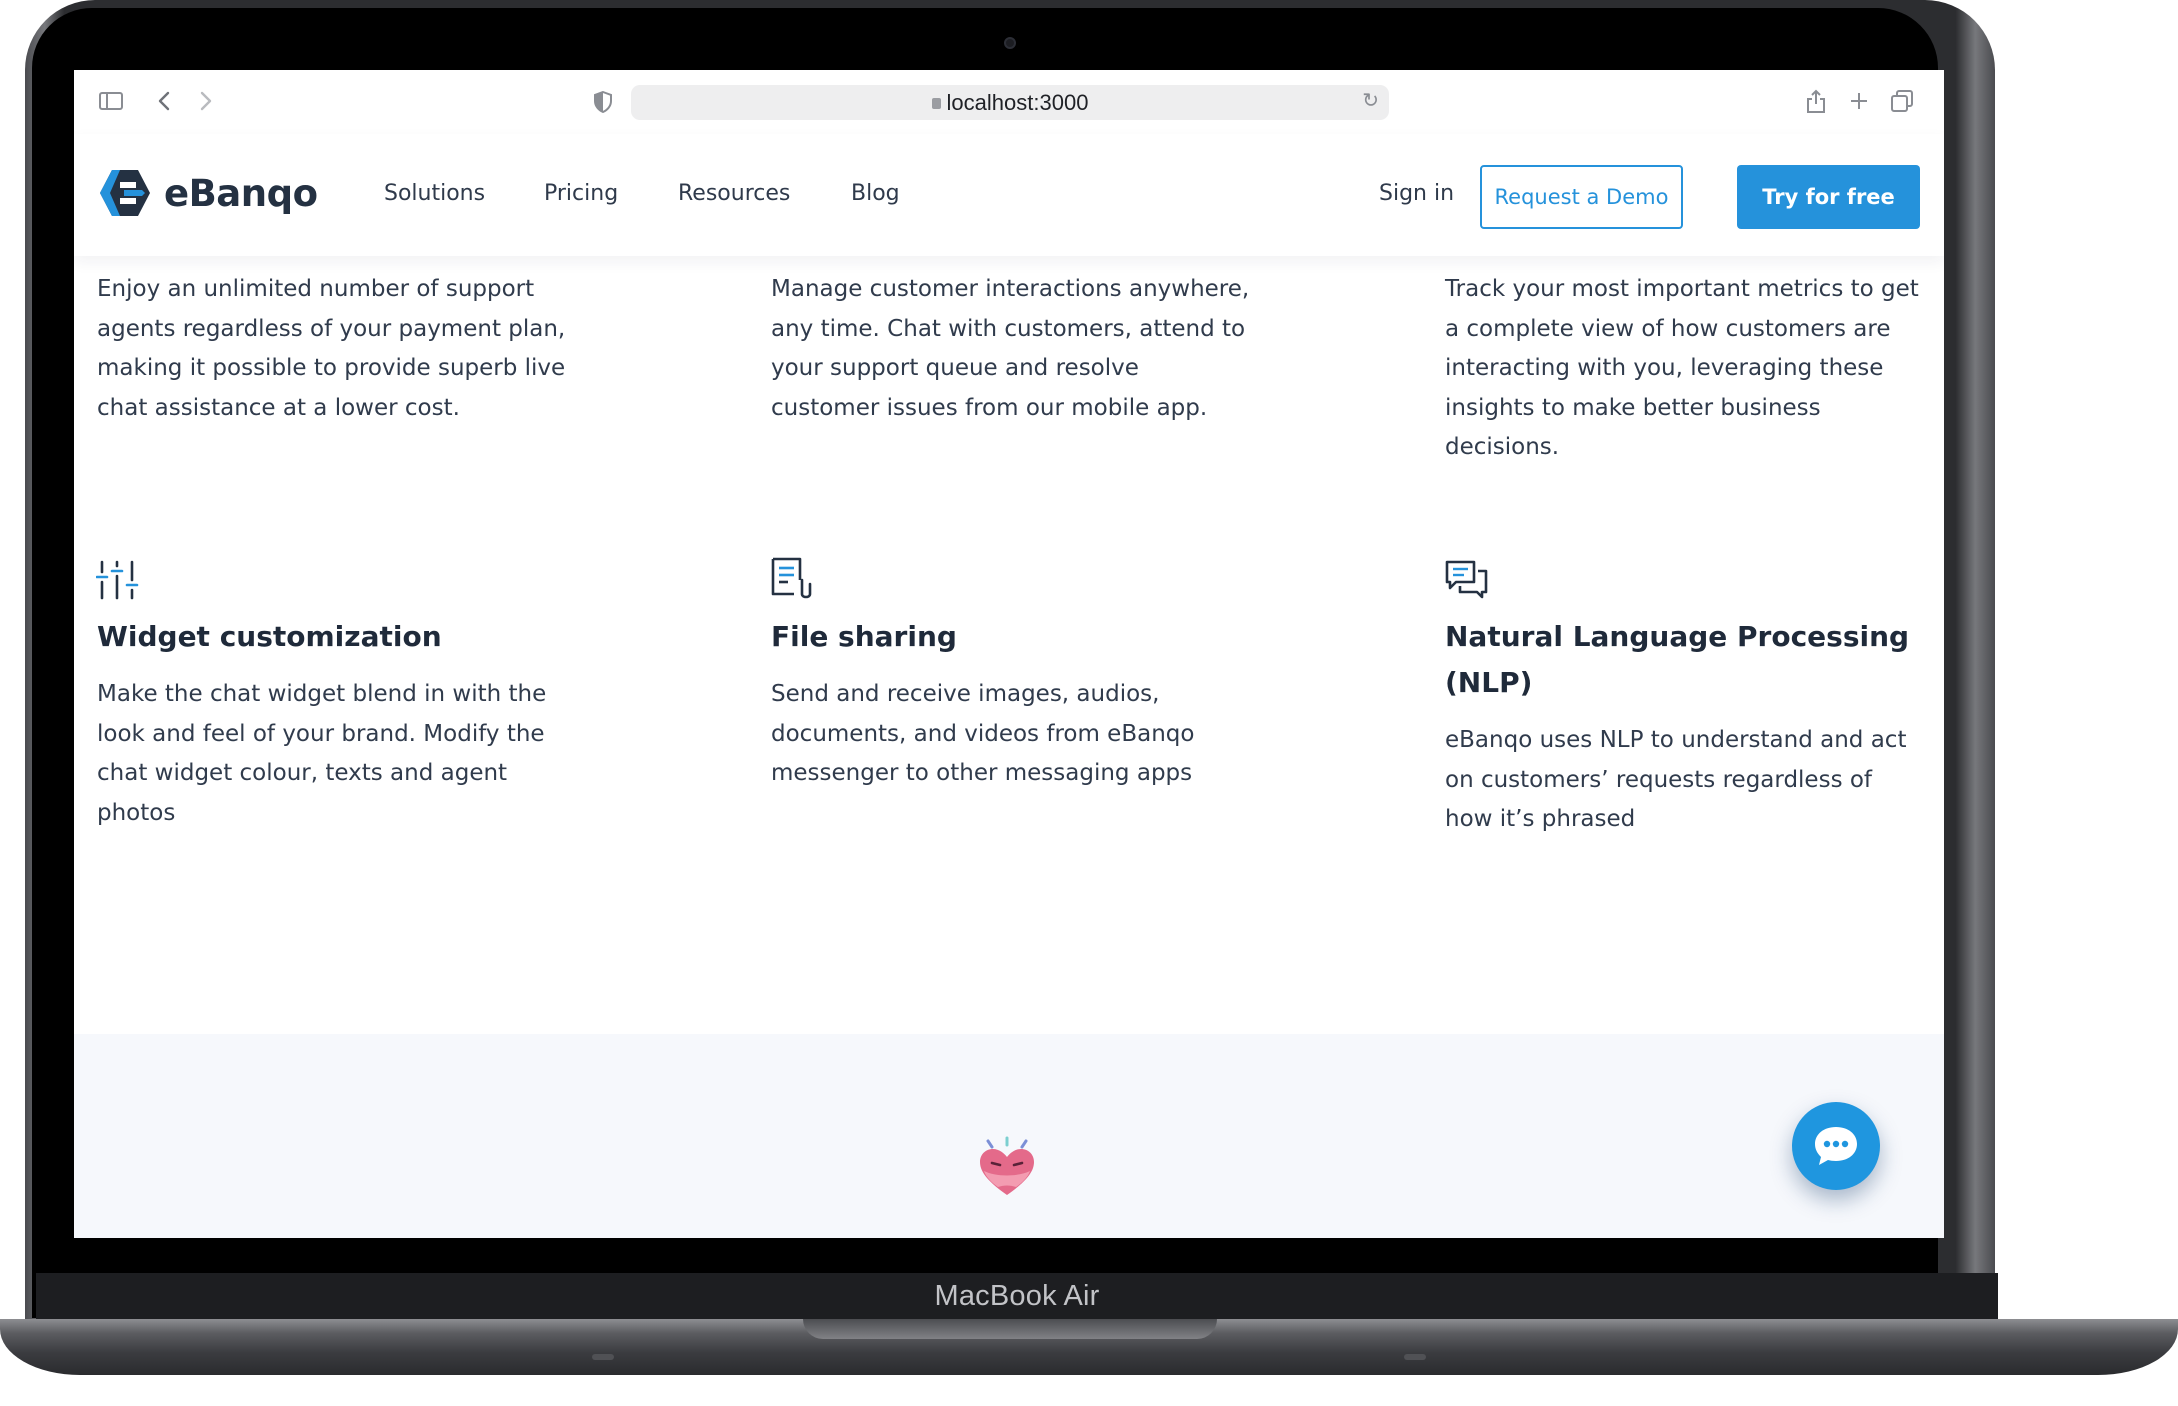 This screenshot has width=2178, height=1406. What do you see at coordinates (1677, 659) in the screenshot?
I see `feature-title-nlp: Natural Language Processing (NLP)` at bounding box center [1677, 659].